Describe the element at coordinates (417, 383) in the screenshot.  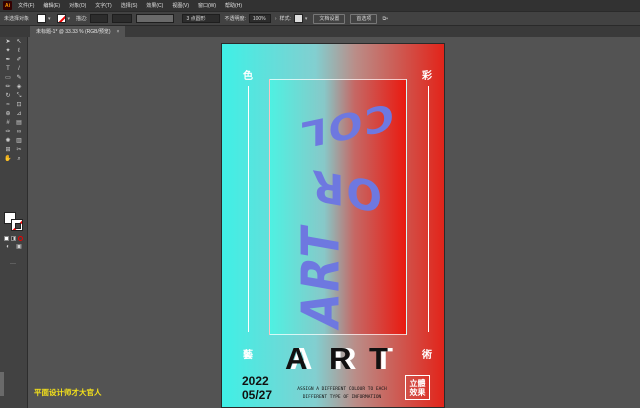
I see `stamp-line-1: 立體` at that location.